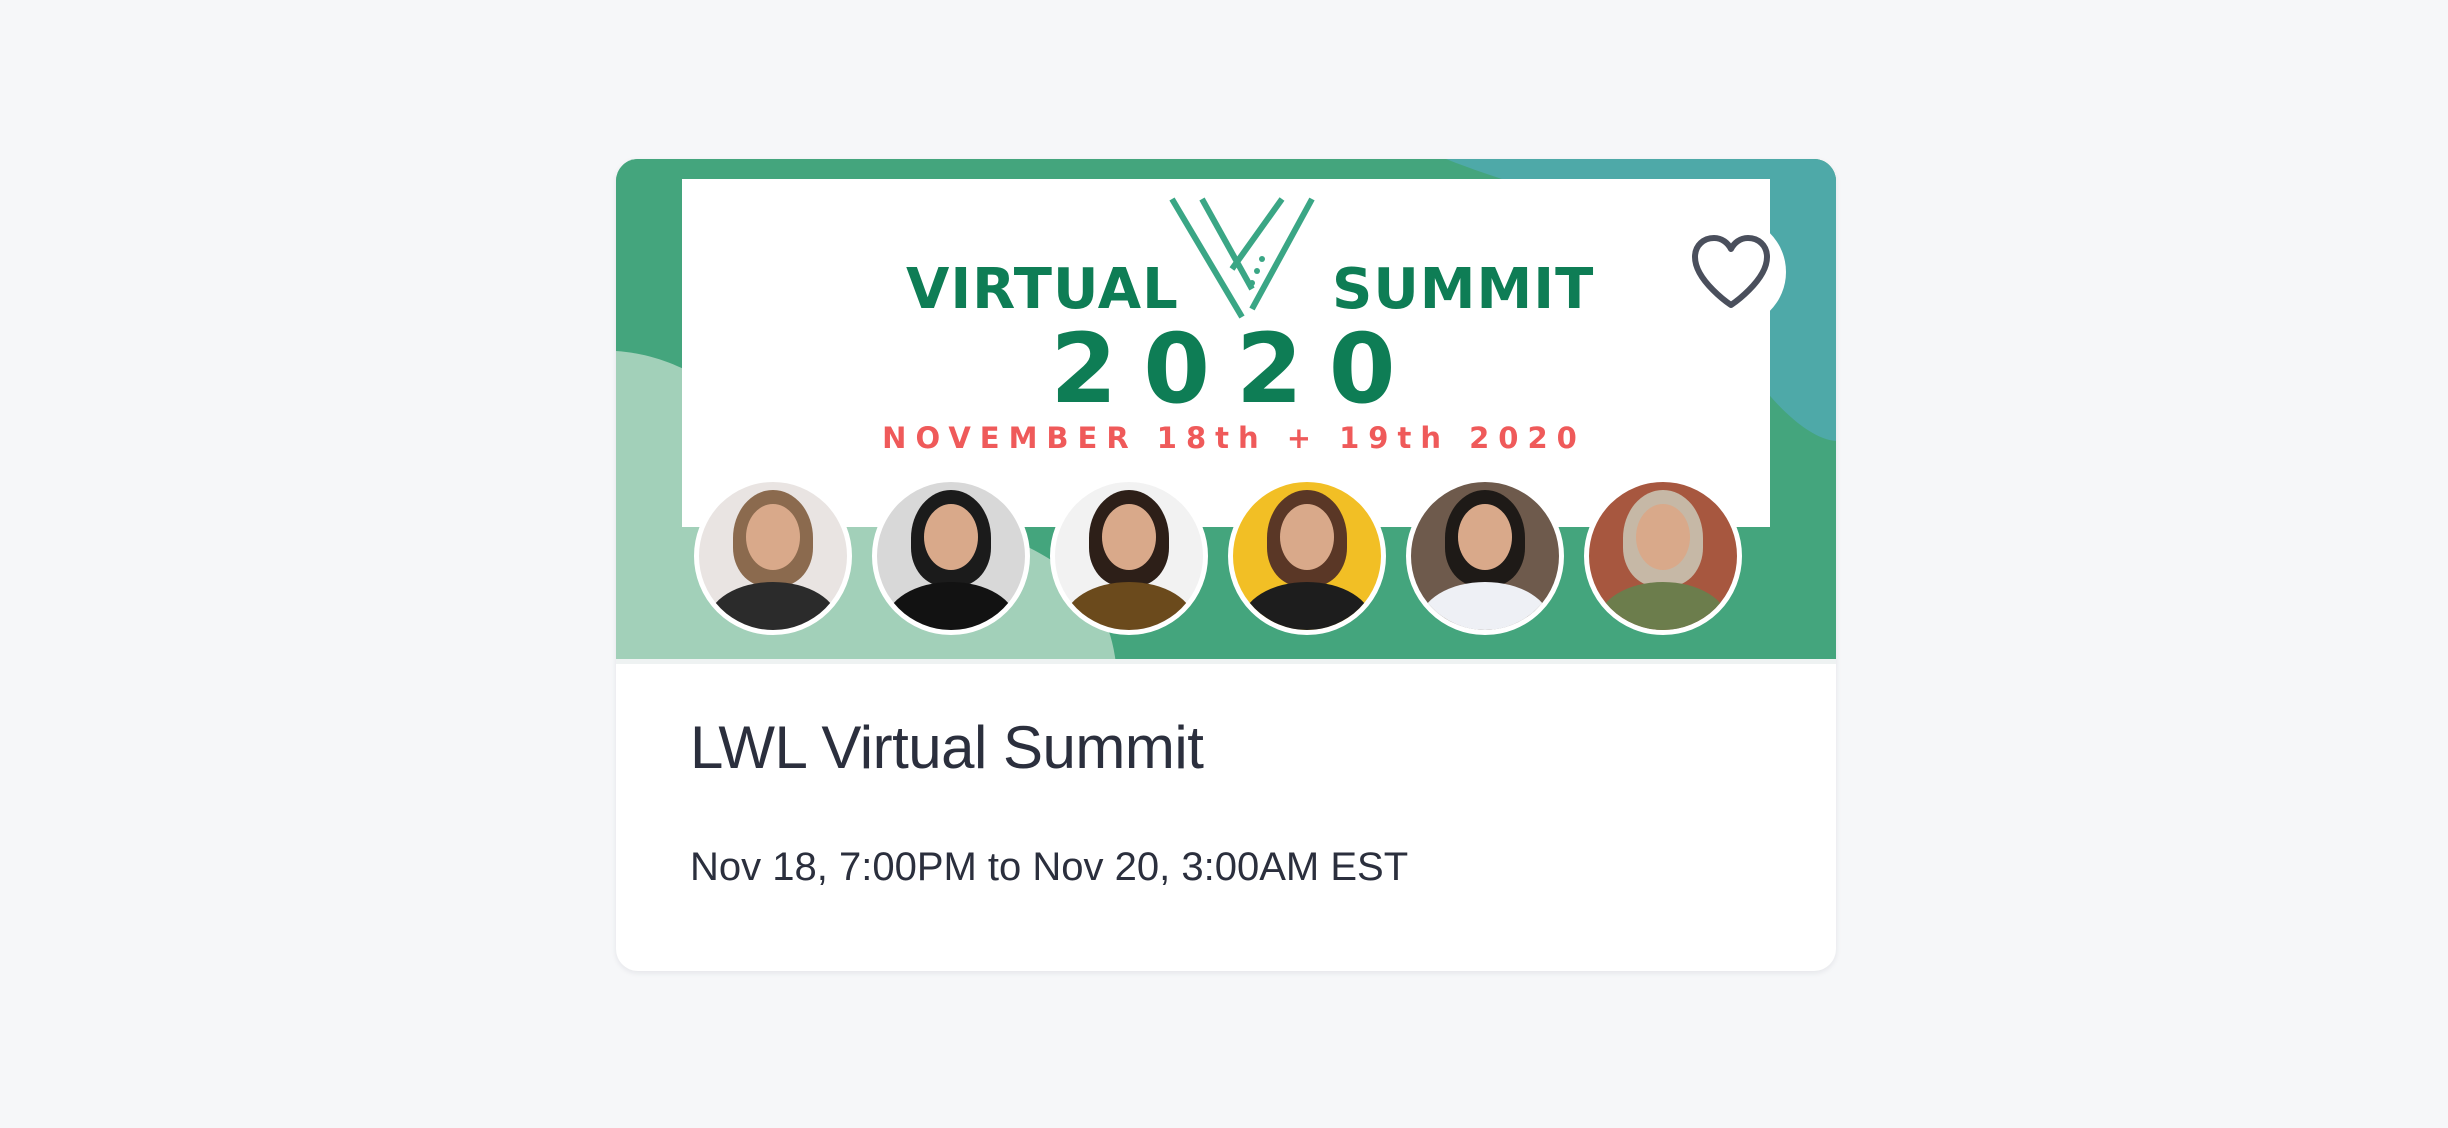 The width and height of the screenshot is (2448, 1128). I want to click on banner-white-panel: VIRTUAL SUMMIT 2020, so click(1226, 353).